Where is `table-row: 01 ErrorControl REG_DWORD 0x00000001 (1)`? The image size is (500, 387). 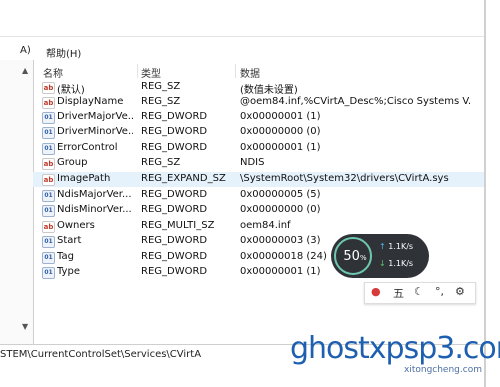
table-row: 01 ErrorControl REG_DWORD 0x00000001 (1) is located at coordinates (258, 148).